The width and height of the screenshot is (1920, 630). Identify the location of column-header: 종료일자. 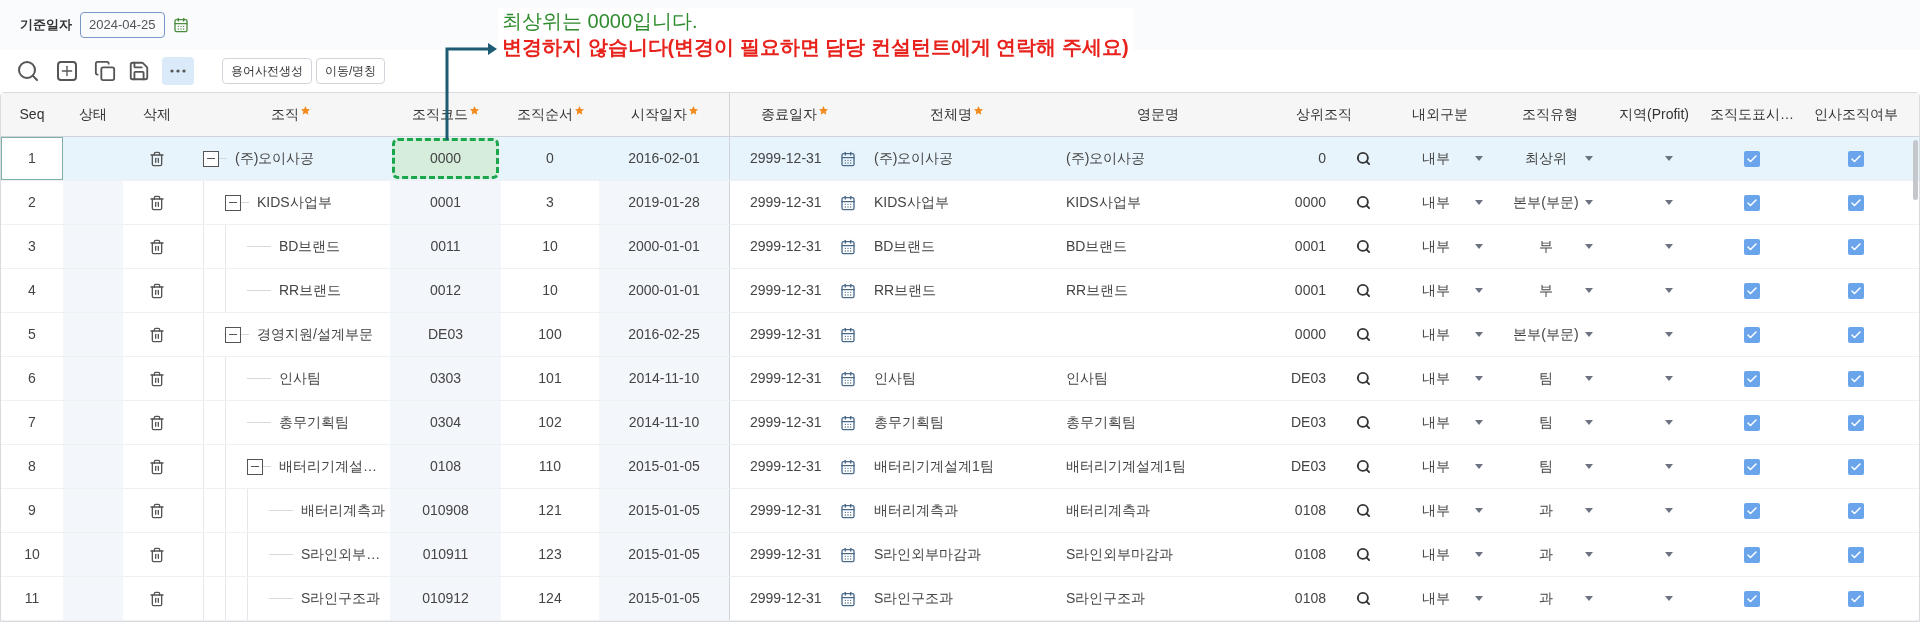
(788, 114).